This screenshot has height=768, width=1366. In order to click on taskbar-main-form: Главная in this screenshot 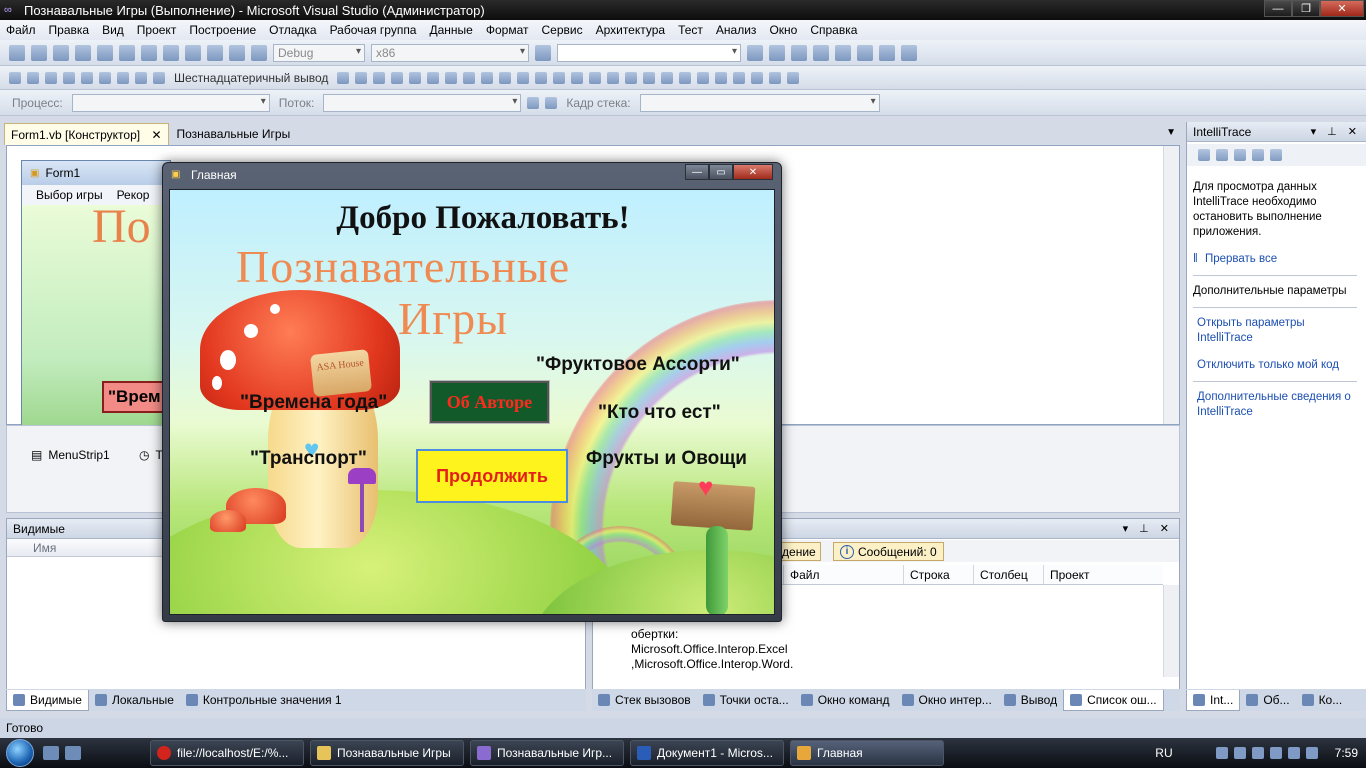, I will do `click(867, 753)`.